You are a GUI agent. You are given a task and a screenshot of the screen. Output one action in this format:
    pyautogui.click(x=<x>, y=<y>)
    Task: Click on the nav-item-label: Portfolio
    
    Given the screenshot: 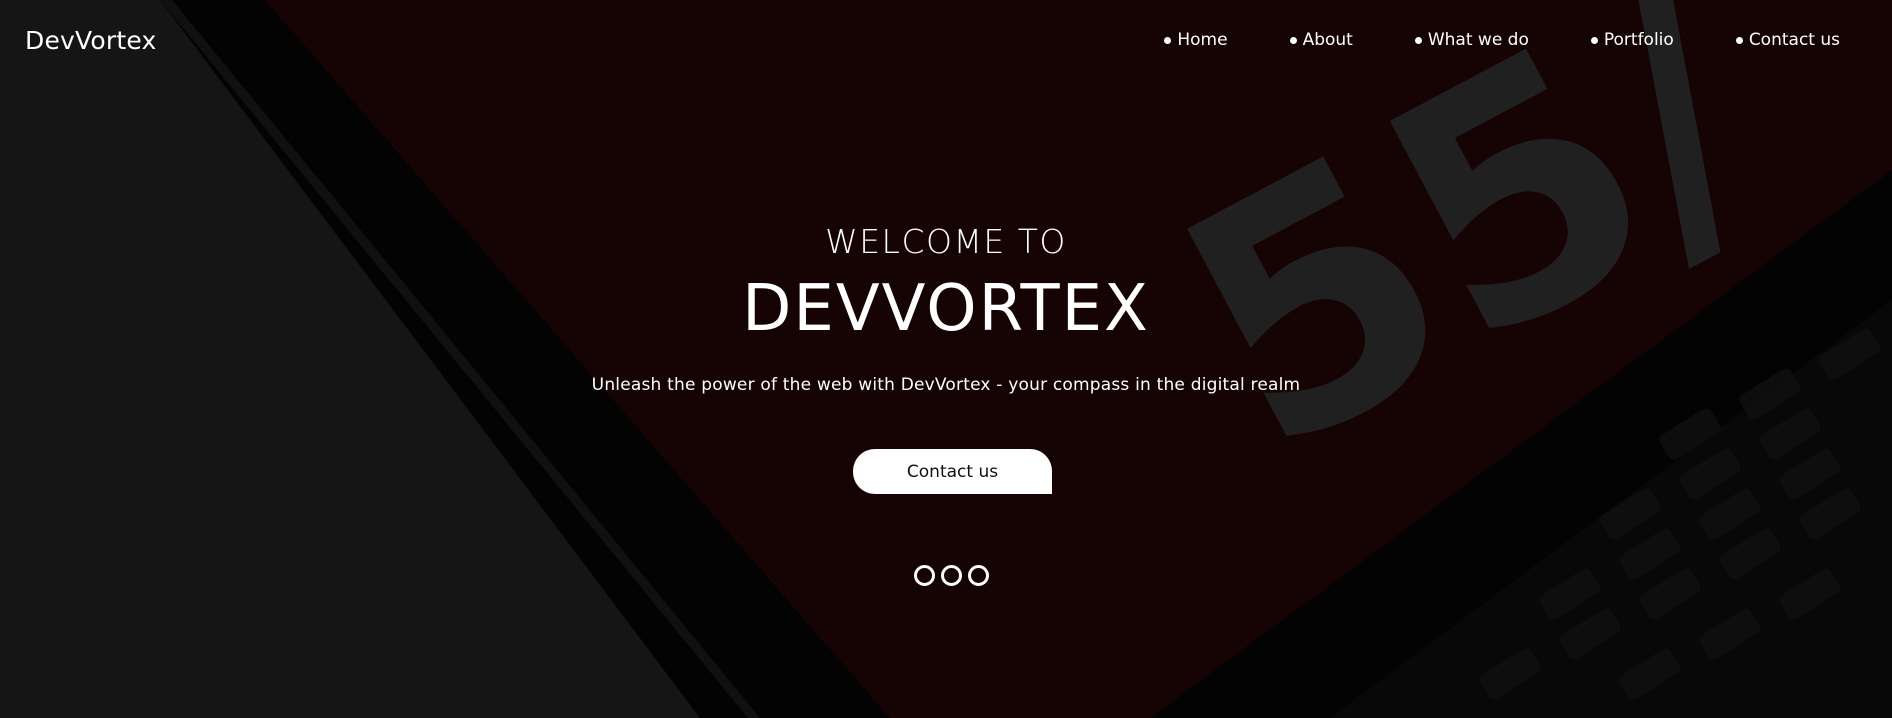 What is the action you would take?
    pyautogui.click(x=1638, y=40)
    